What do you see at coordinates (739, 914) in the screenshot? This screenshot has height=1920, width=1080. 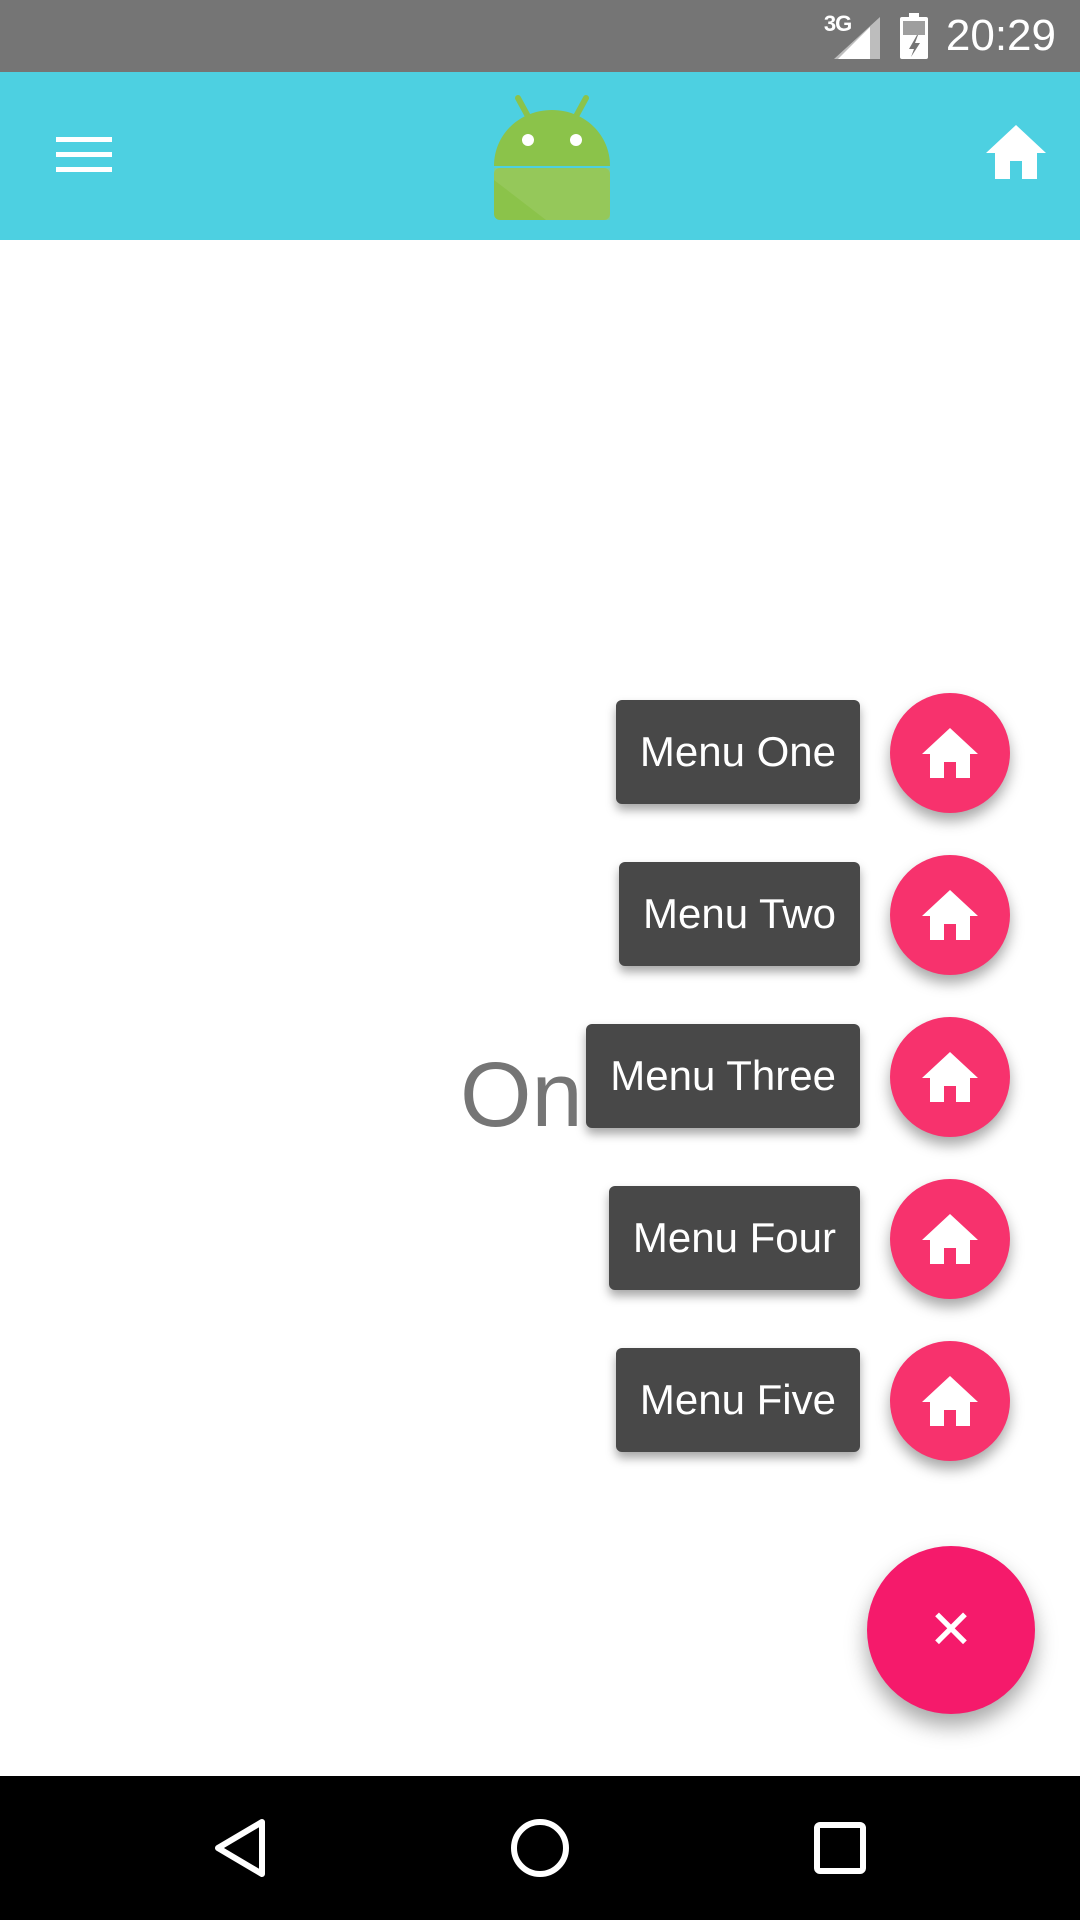 I see `fab-menu-label: Menu Two` at bounding box center [739, 914].